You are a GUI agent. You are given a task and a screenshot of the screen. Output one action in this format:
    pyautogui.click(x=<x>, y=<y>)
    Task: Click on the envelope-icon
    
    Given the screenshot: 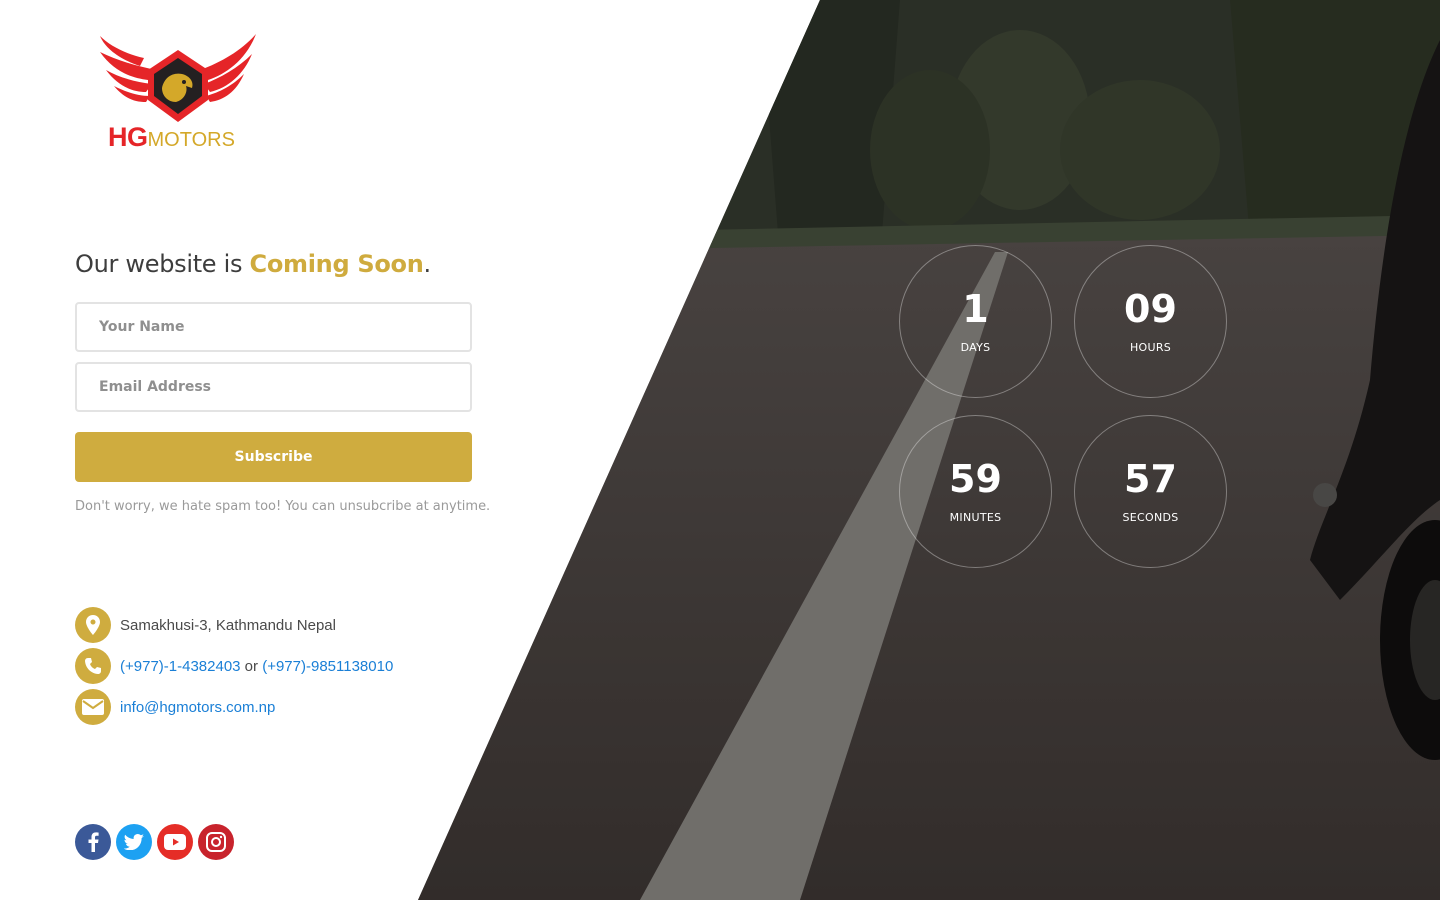 What is the action you would take?
    pyautogui.click(x=93, y=707)
    